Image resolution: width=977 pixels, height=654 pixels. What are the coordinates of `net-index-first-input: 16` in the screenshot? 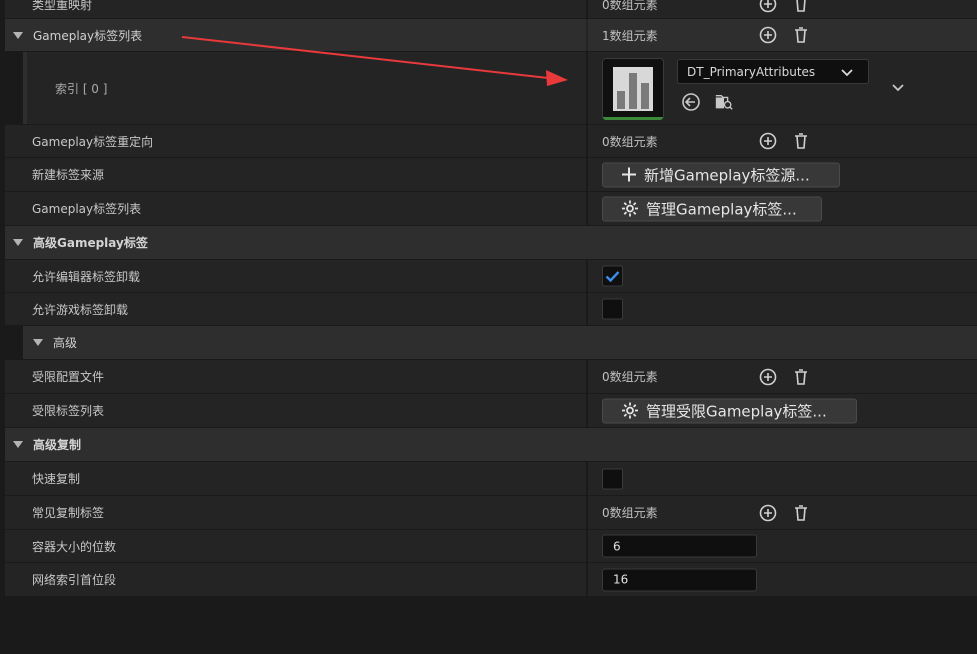 It's located at (679, 579).